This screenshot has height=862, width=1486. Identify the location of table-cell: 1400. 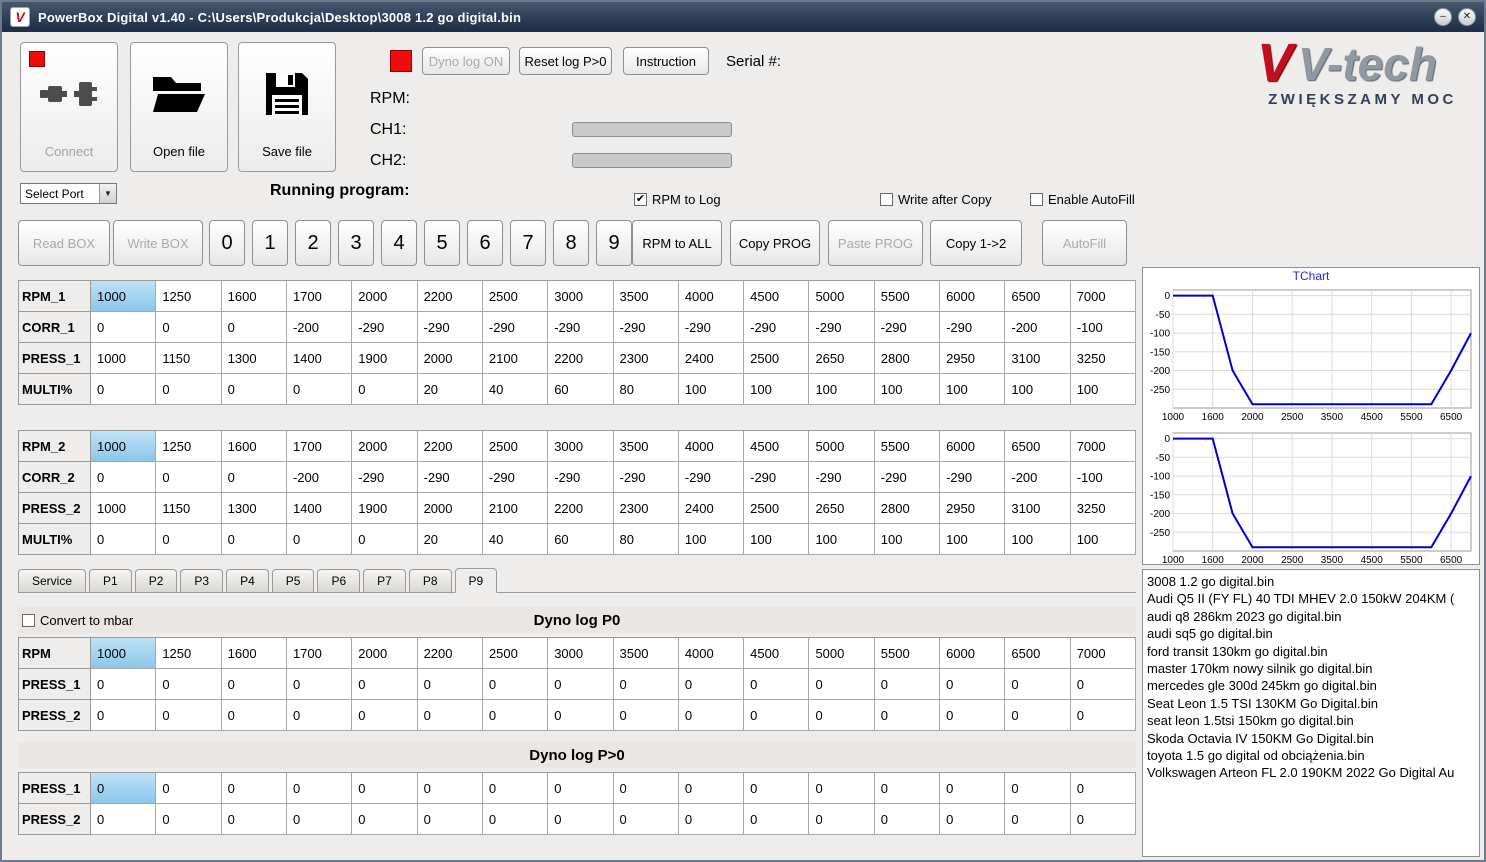
(319, 508).